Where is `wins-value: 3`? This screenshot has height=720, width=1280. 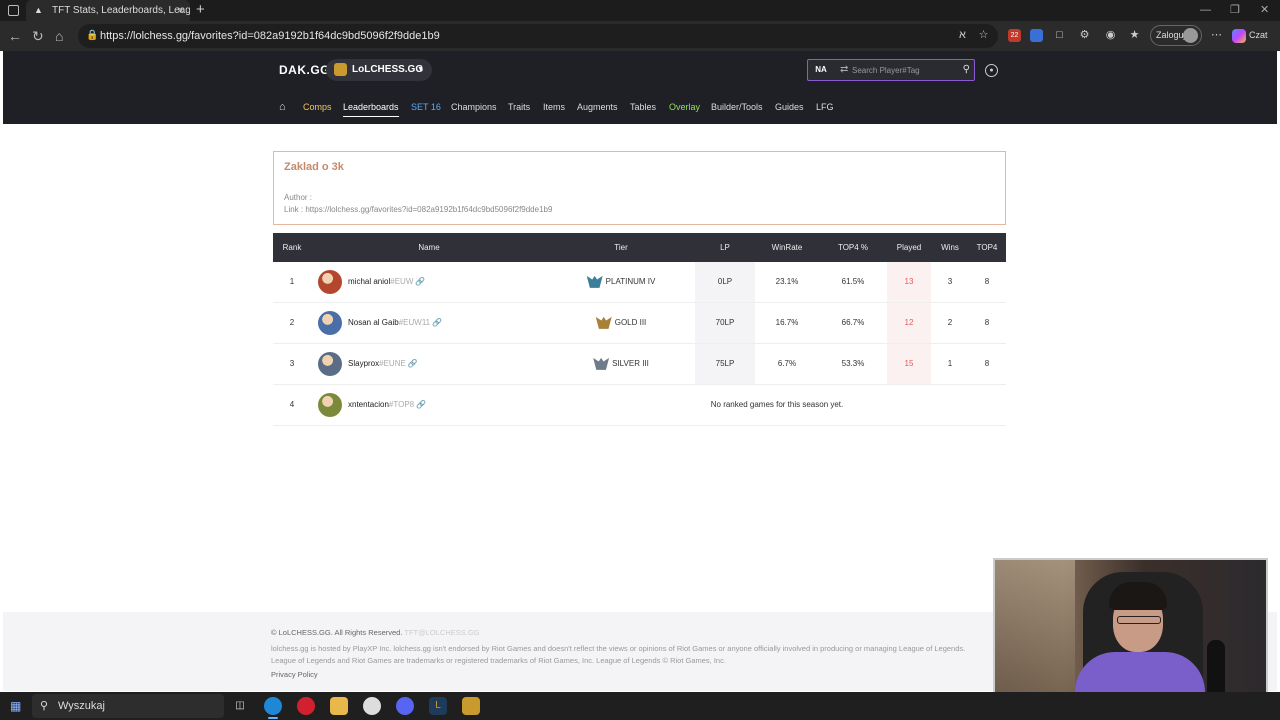
wins-value: 3 is located at coordinates (950, 281).